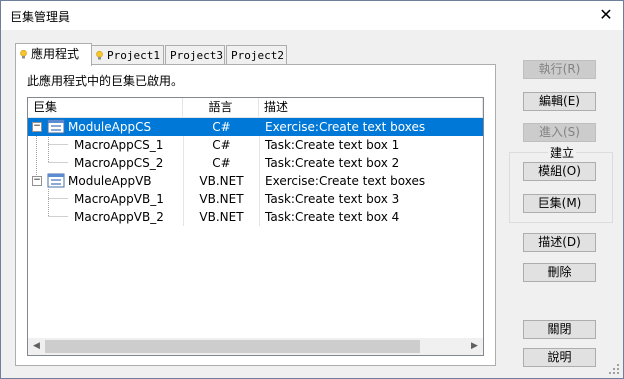  I want to click on list-header: 巨集 語言 描述, so click(255, 108).